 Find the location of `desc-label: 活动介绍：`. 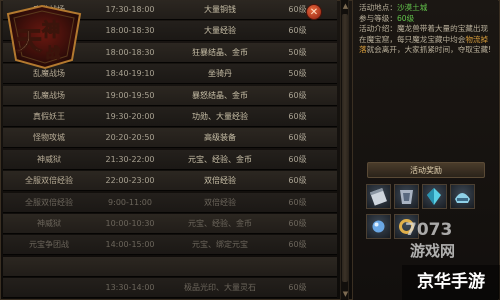

desc-label: 活动介绍： is located at coordinates (378, 28).